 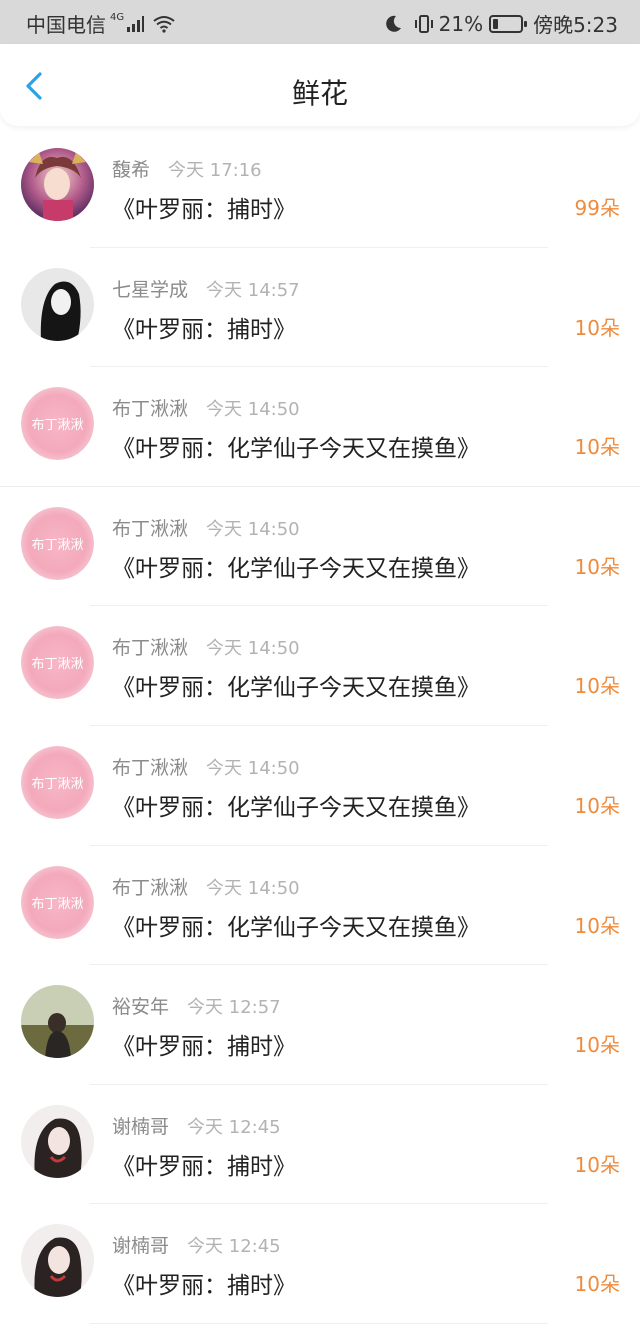 What do you see at coordinates (320, 22) in the screenshot?
I see `status-bar: 中国电信 4G 21% 傍晚5:23` at bounding box center [320, 22].